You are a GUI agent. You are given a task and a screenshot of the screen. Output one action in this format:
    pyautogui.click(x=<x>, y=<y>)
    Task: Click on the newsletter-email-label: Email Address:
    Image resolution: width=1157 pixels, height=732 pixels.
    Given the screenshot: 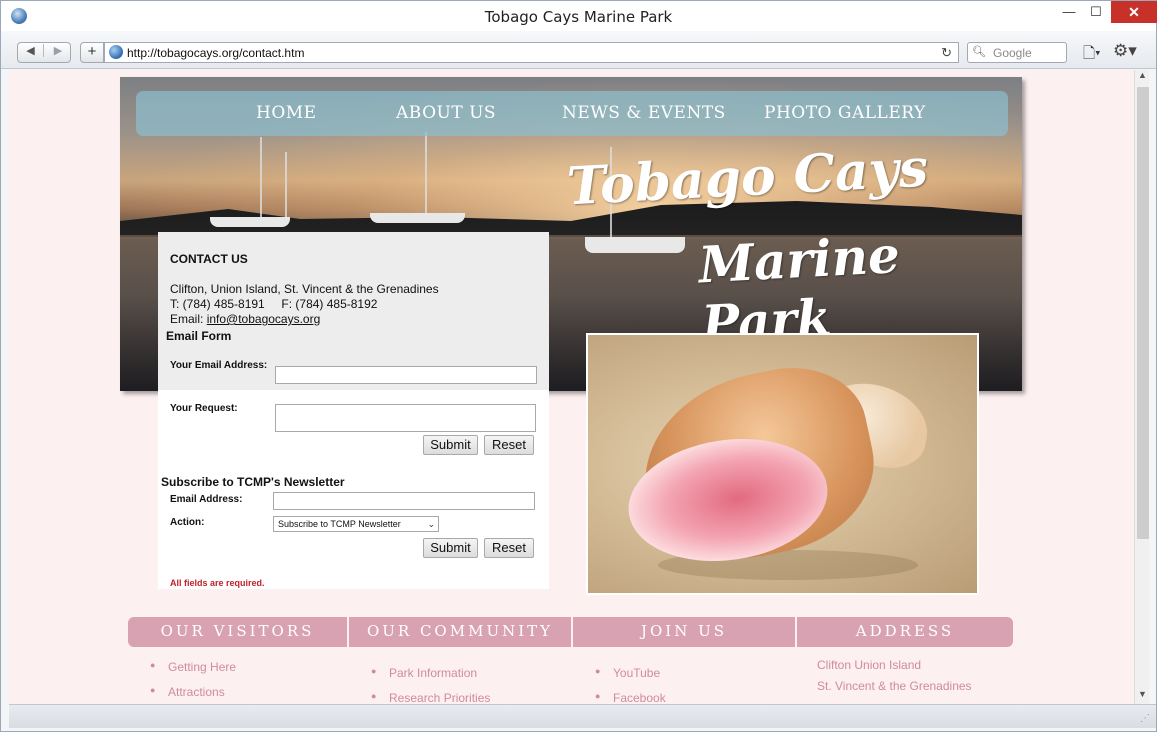 What is the action you would take?
    pyautogui.click(x=206, y=499)
    